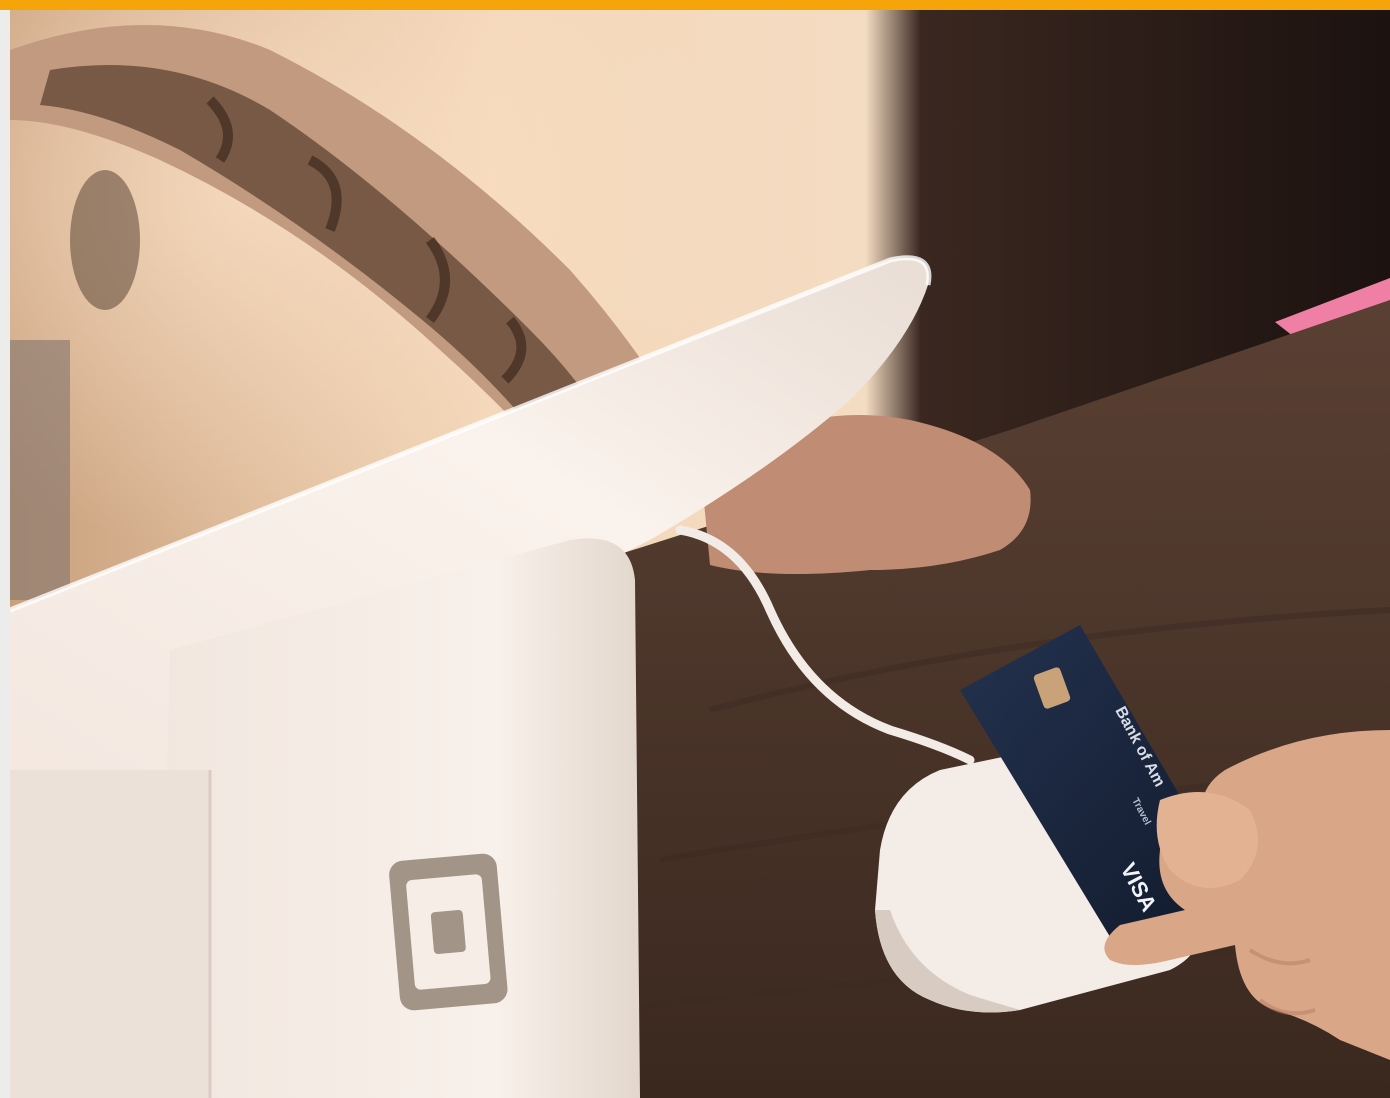 The height and width of the screenshot is (1098, 1390). Describe the element at coordinates (448, 932) in the screenshot. I see `square-logo-icon` at that location.